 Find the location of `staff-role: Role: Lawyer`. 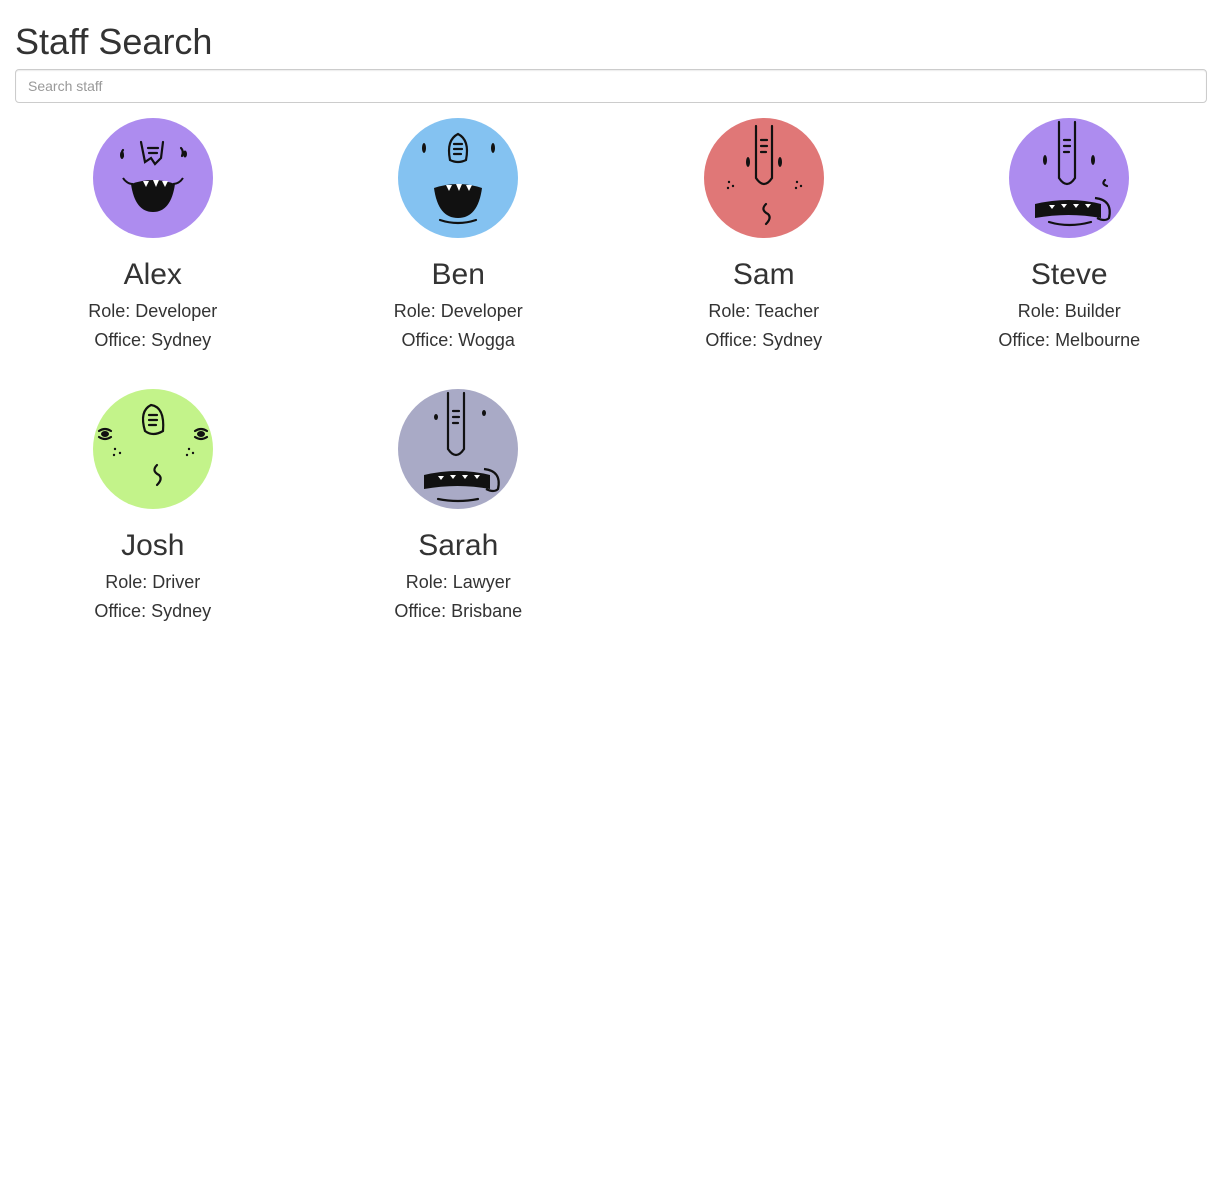

staff-role: Role: Lawyer is located at coordinates (459, 582).